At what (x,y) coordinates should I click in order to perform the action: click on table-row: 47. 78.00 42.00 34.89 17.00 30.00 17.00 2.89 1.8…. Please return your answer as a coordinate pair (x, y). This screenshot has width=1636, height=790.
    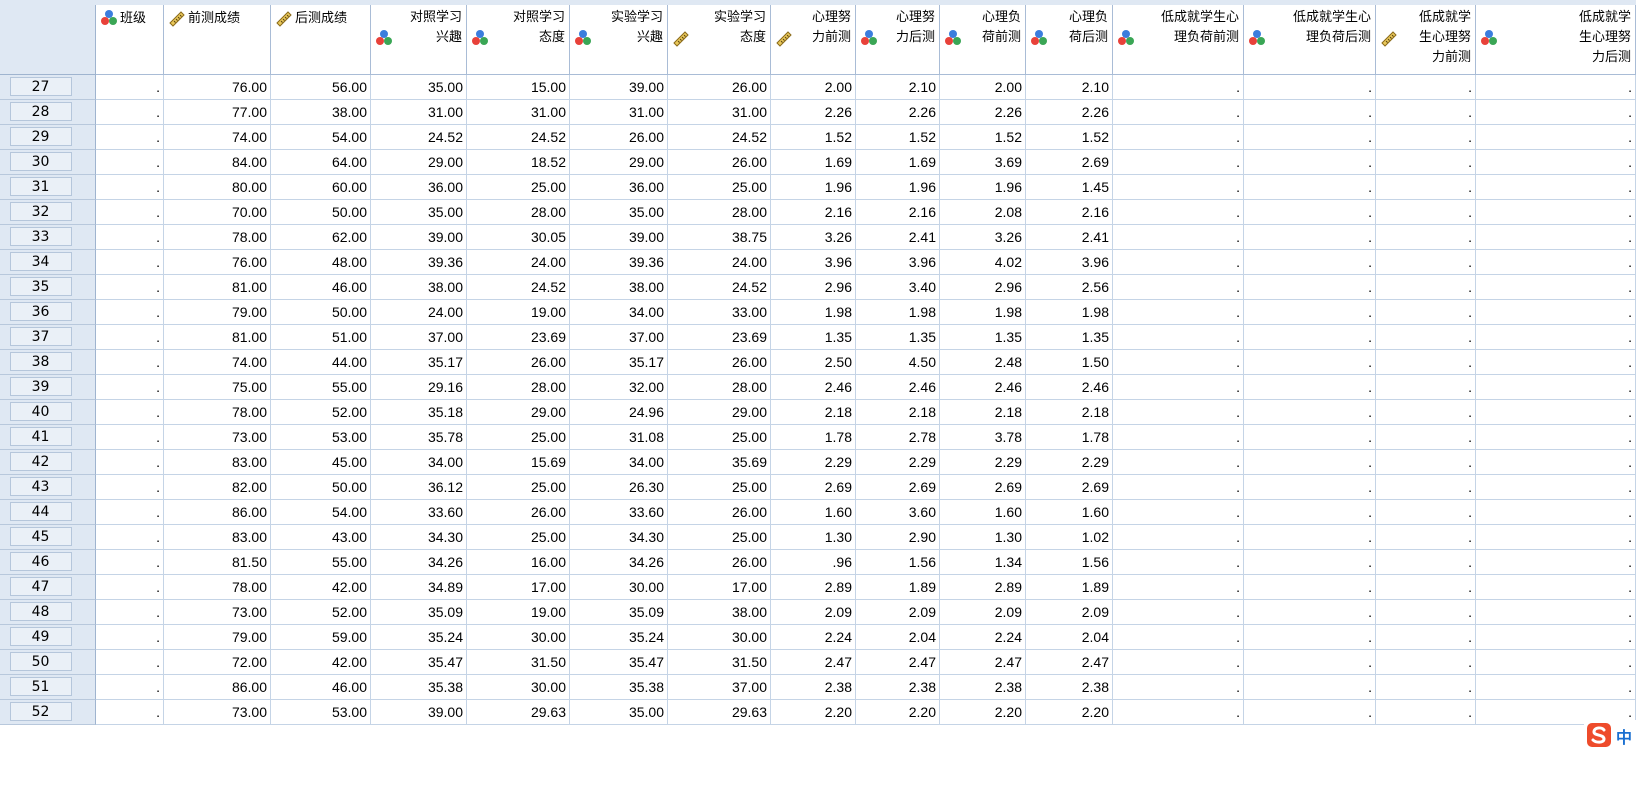
    Looking at the image, I should click on (818, 587).